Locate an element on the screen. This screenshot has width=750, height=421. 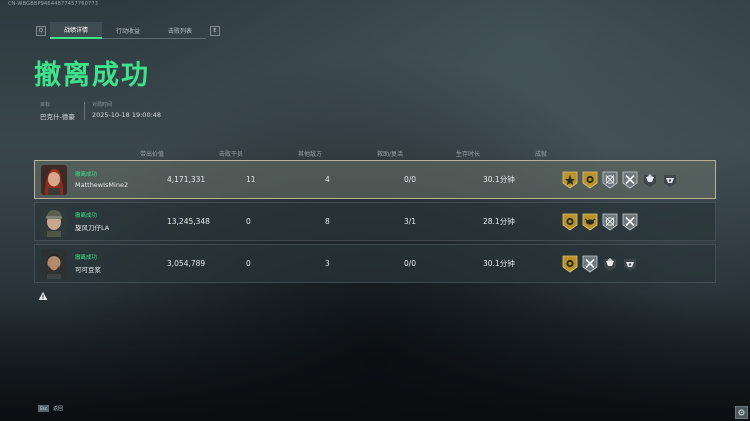
target-label: 目标 is located at coordinates (45, 105).